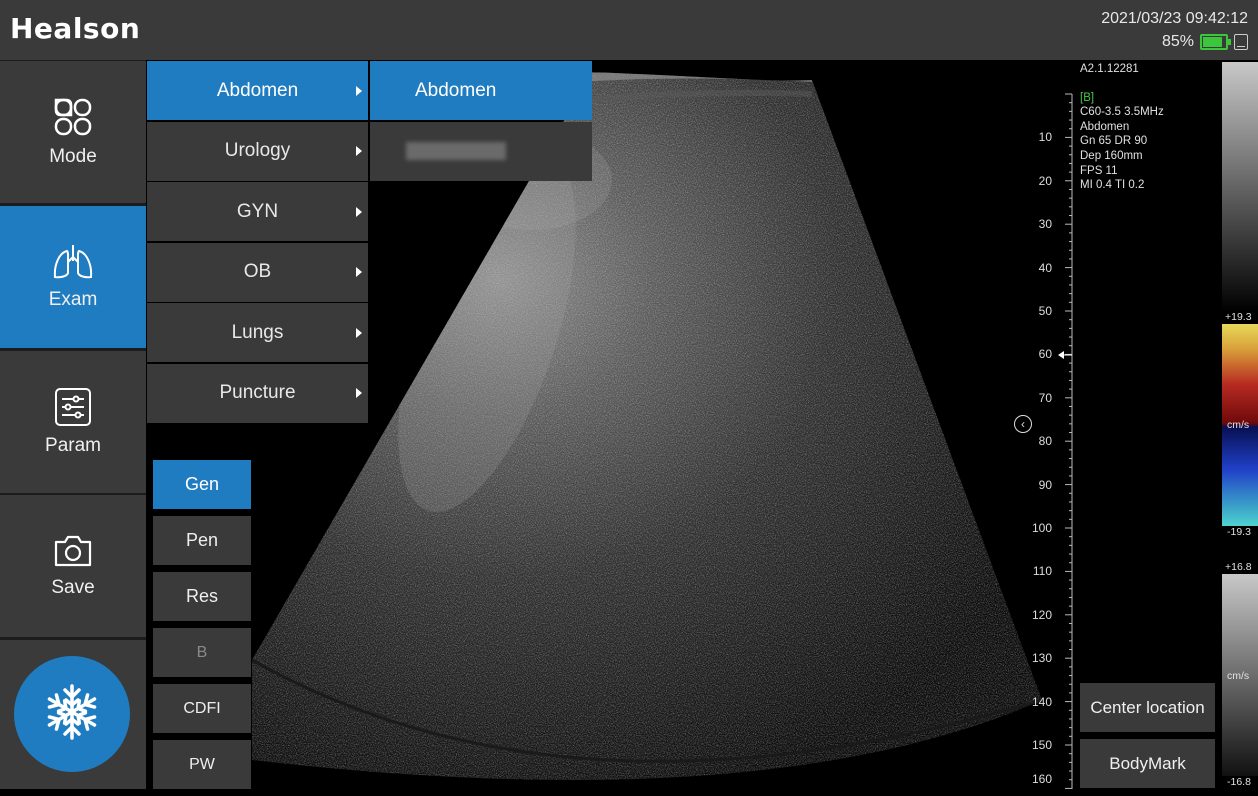  What do you see at coordinates (1045, 267) in the screenshot?
I see `depth-tick-label: 40` at bounding box center [1045, 267].